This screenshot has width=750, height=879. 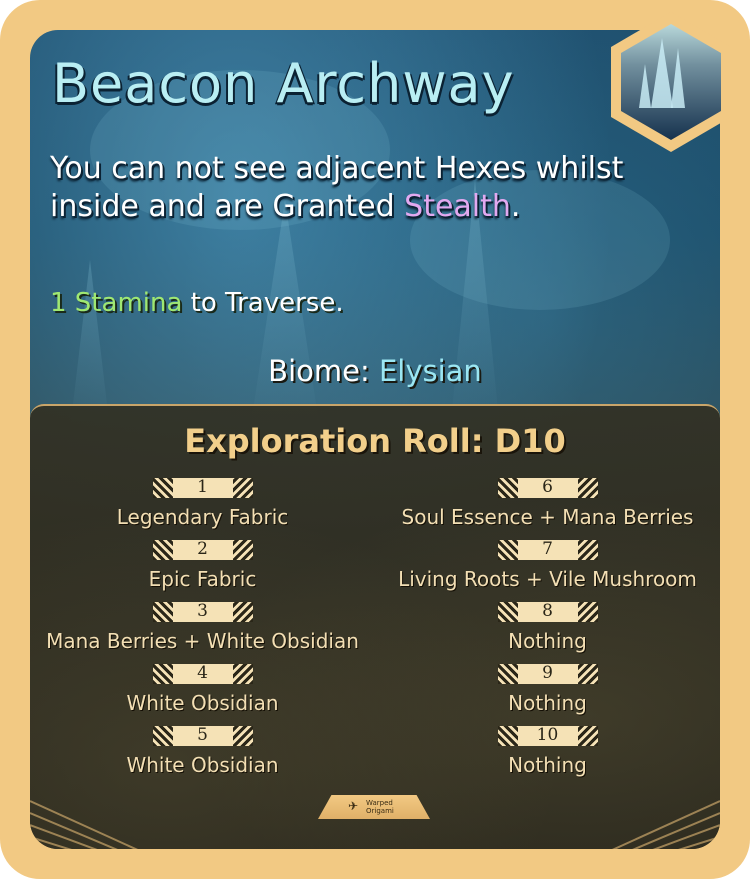 I want to click on stealth-keyword: Stealth, so click(x=457, y=206).